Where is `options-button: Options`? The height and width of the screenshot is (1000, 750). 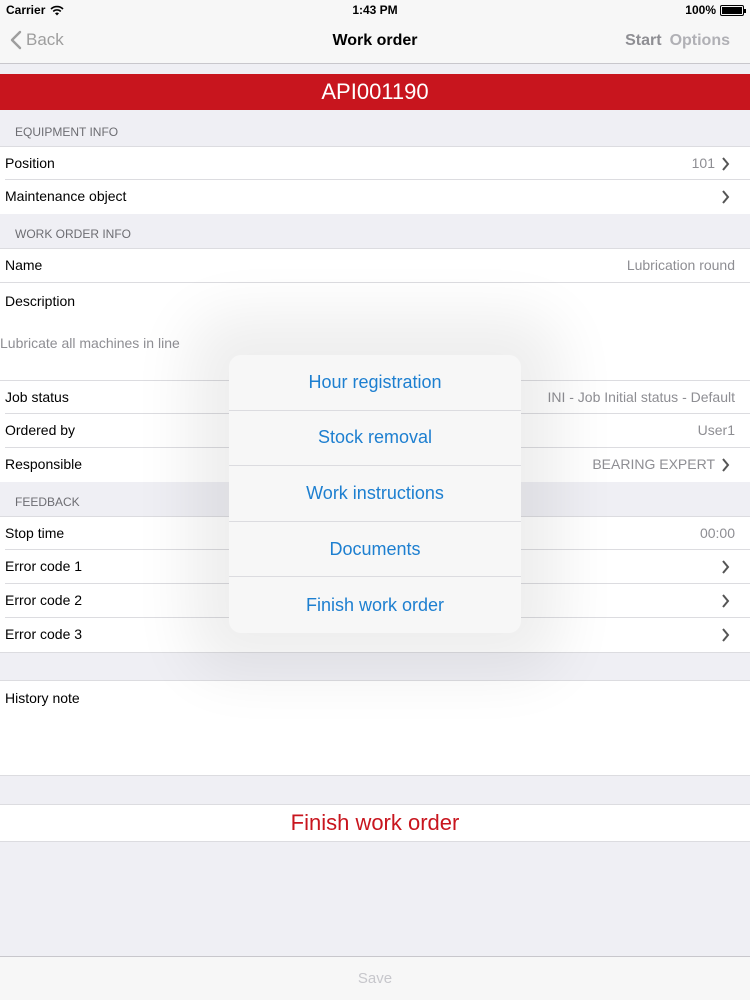 options-button: Options is located at coordinates (700, 41).